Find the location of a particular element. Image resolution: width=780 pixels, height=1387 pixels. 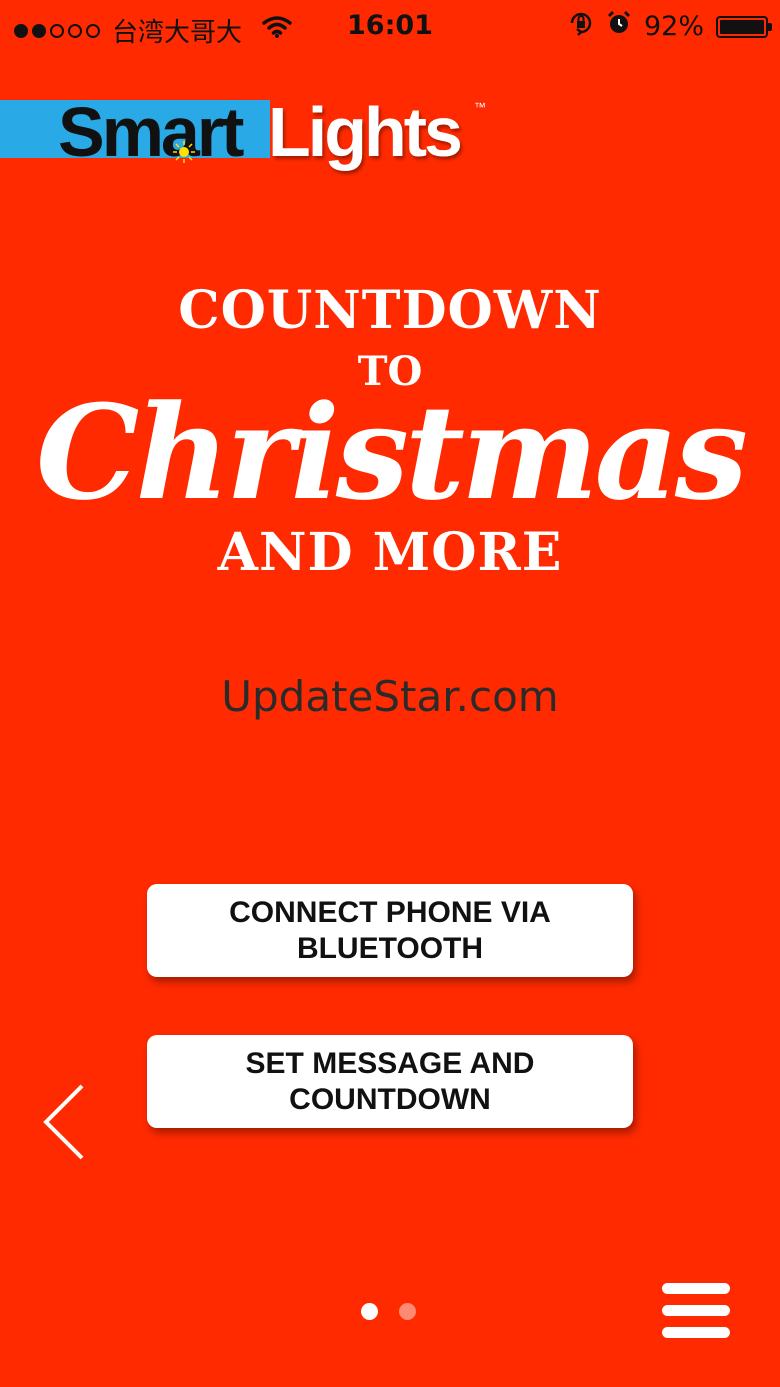

back-arrow-icon is located at coordinates (65, 1122).